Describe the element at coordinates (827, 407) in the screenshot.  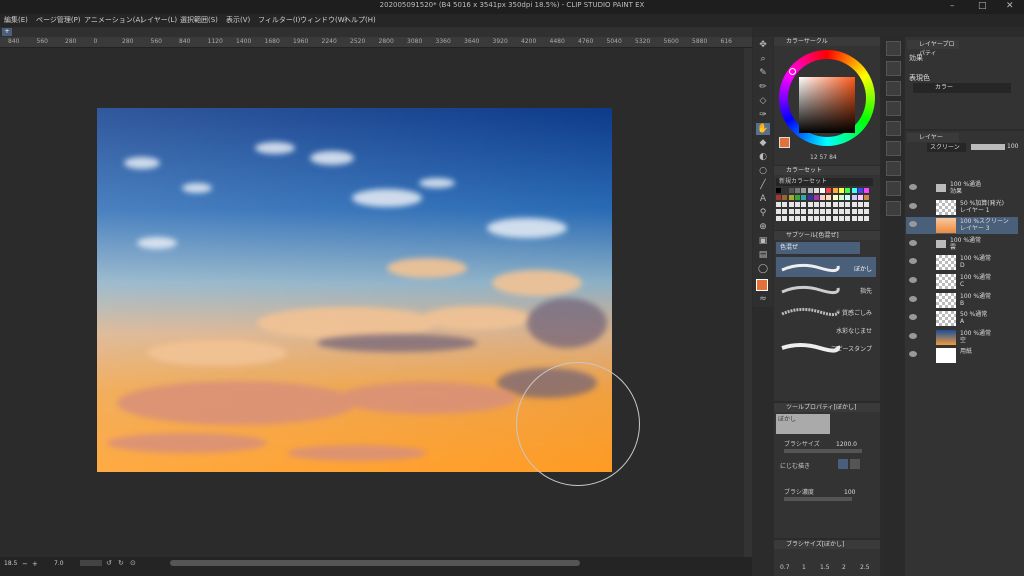
I see `tool-property-tab: ツールプロパティ[ぼかし]` at that location.